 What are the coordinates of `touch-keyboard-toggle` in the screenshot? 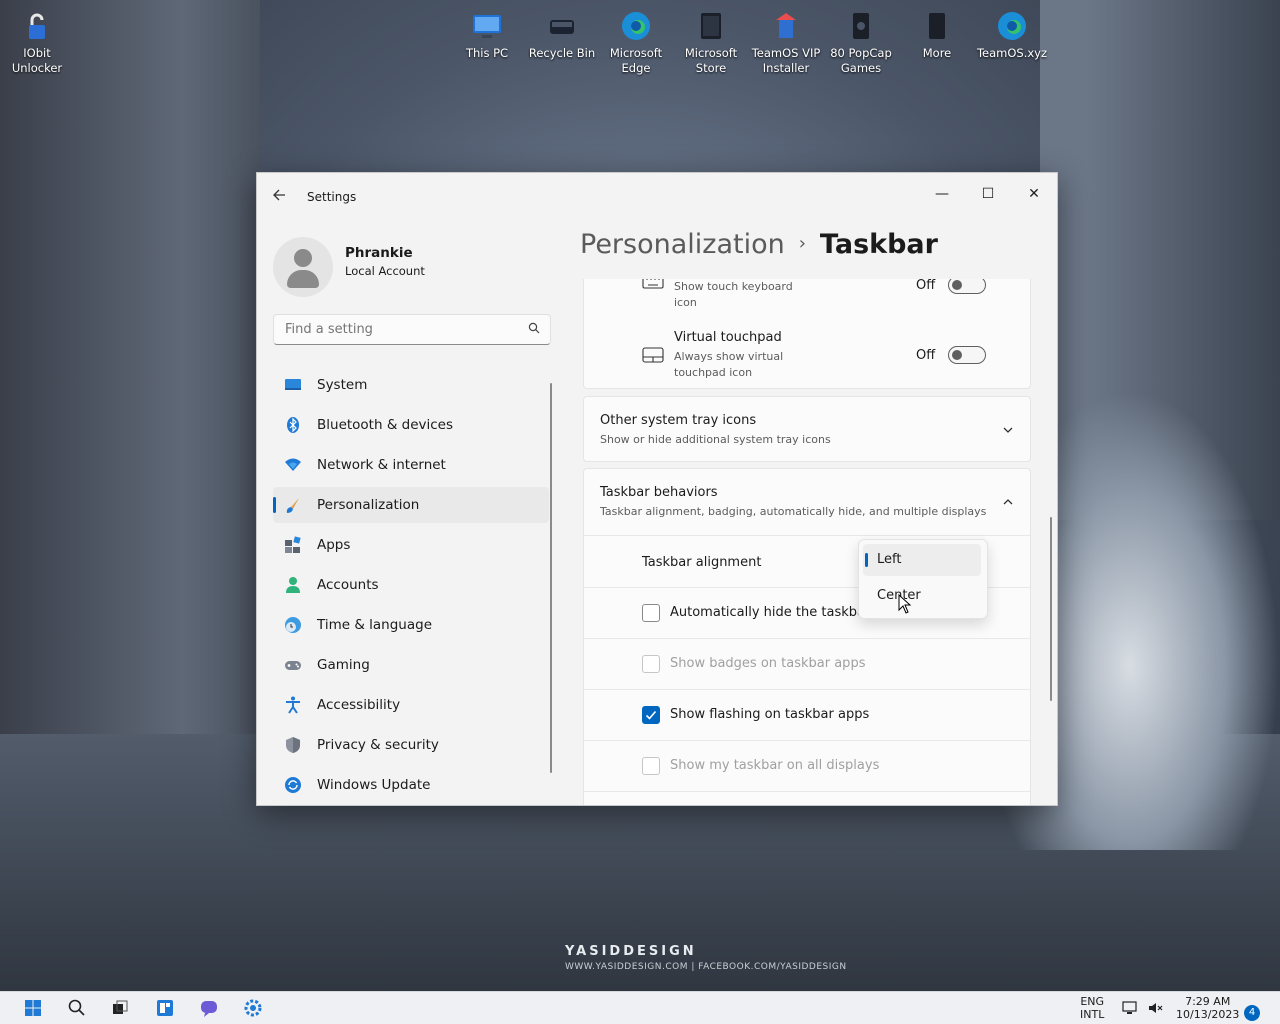 It's located at (967, 286).